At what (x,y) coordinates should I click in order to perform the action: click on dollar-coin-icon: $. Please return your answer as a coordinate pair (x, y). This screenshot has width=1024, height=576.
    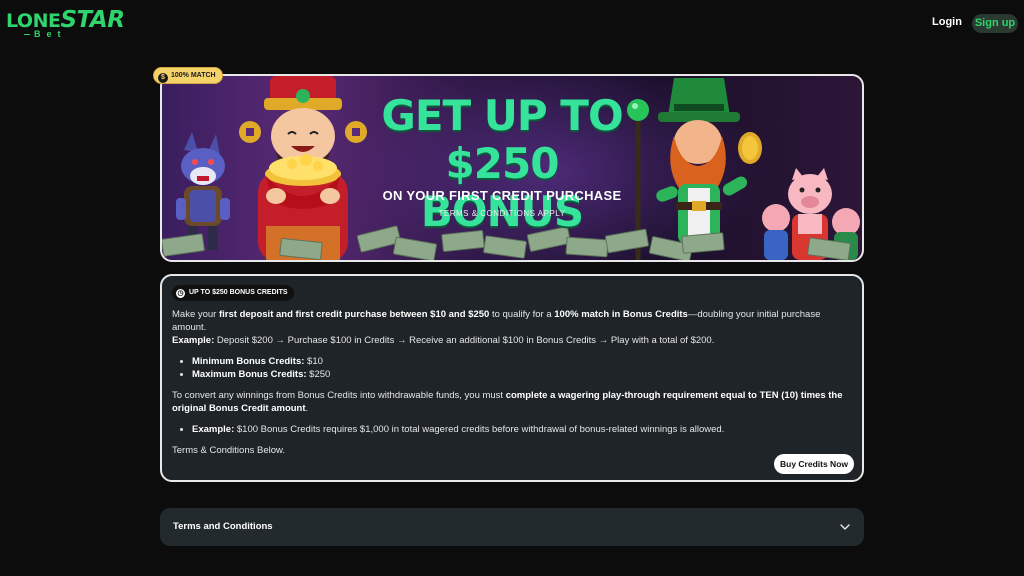
    Looking at the image, I should click on (163, 78).